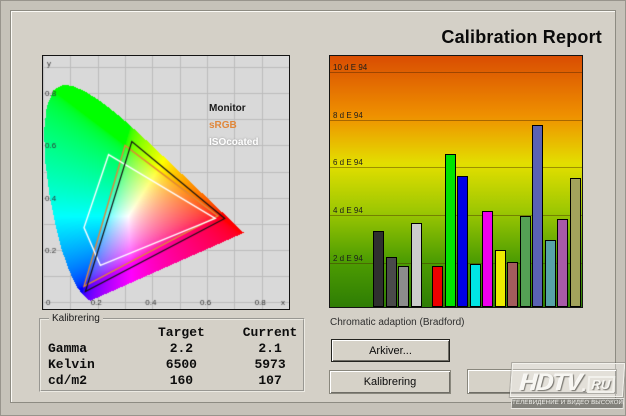 Image resolution: width=626 pixels, height=416 pixels. Describe the element at coordinates (600, 384) in the screenshot. I see `watermark-tld-text: RU` at that location.